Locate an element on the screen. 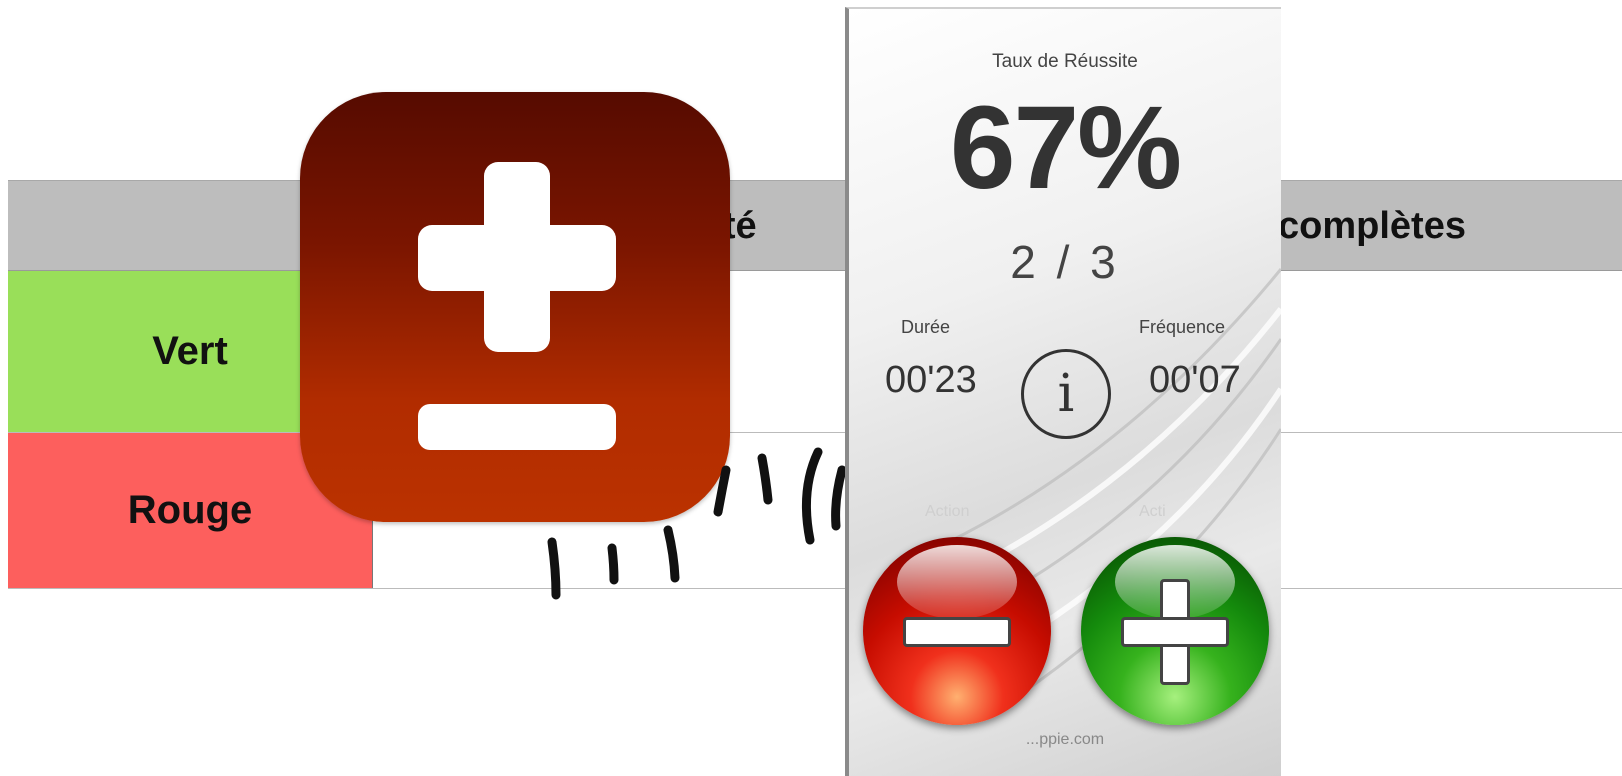 The height and width of the screenshot is (776, 1622). tally-marks-drawing is located at coordinates (697, 523).